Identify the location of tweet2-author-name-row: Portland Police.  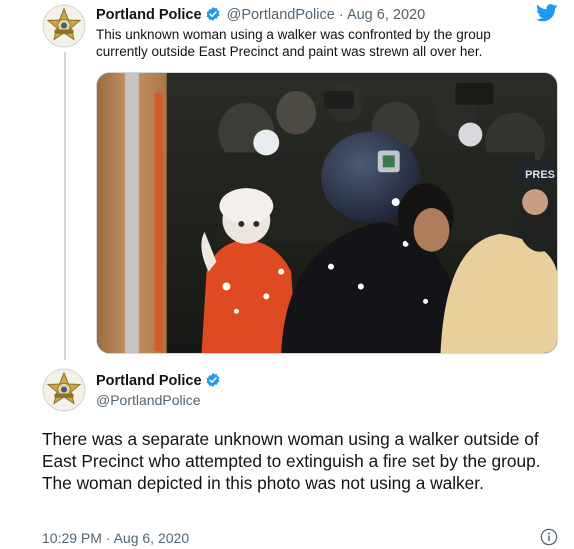
(159, 380).